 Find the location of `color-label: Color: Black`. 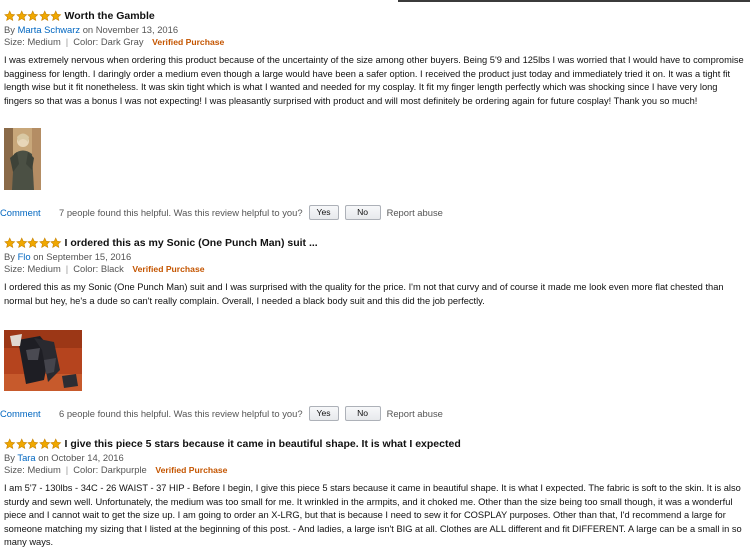

color-label: Color: Black is located at coordinates (98, 268).